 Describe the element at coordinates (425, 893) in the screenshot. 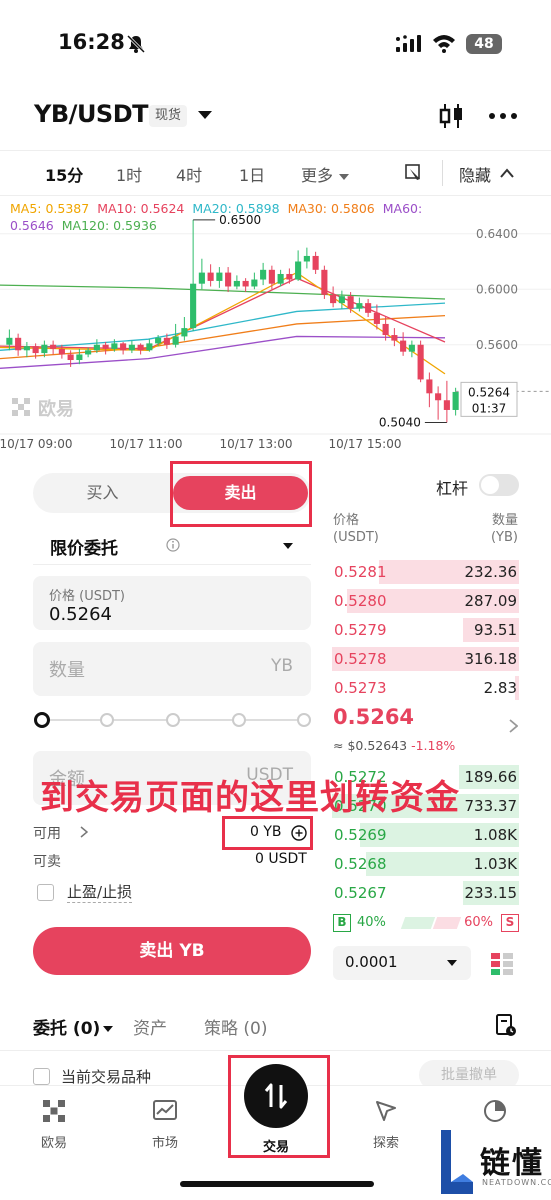

I see `bid-row: 0.5267 233.15` at that location.